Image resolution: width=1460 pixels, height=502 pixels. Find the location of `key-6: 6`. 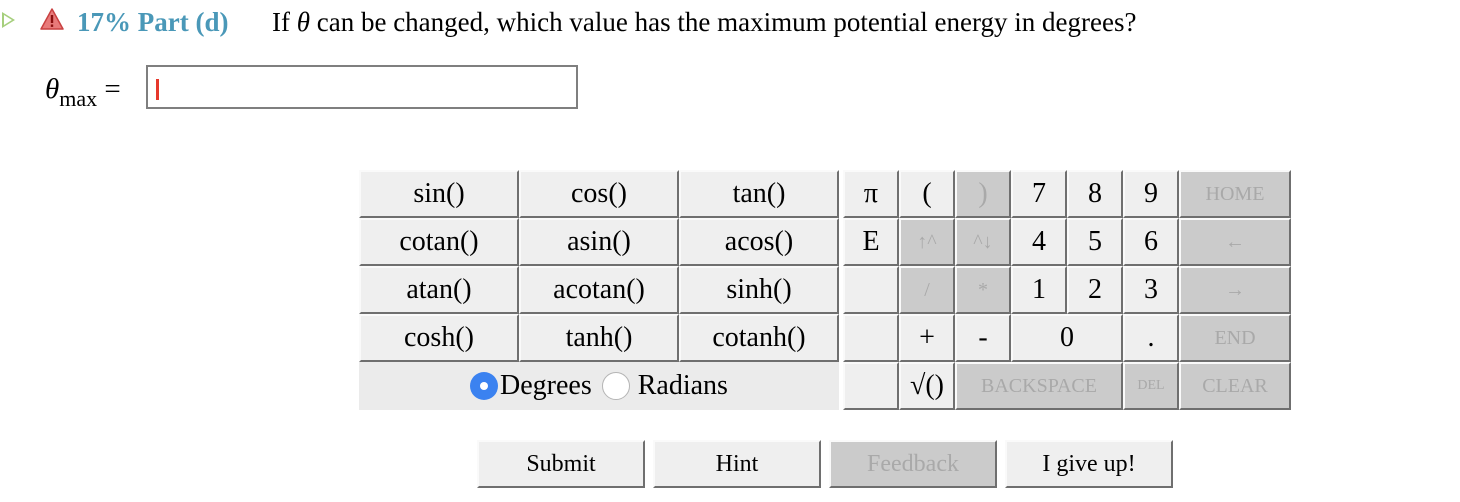

key-6: 6 is located at coordinates (1151, 242).